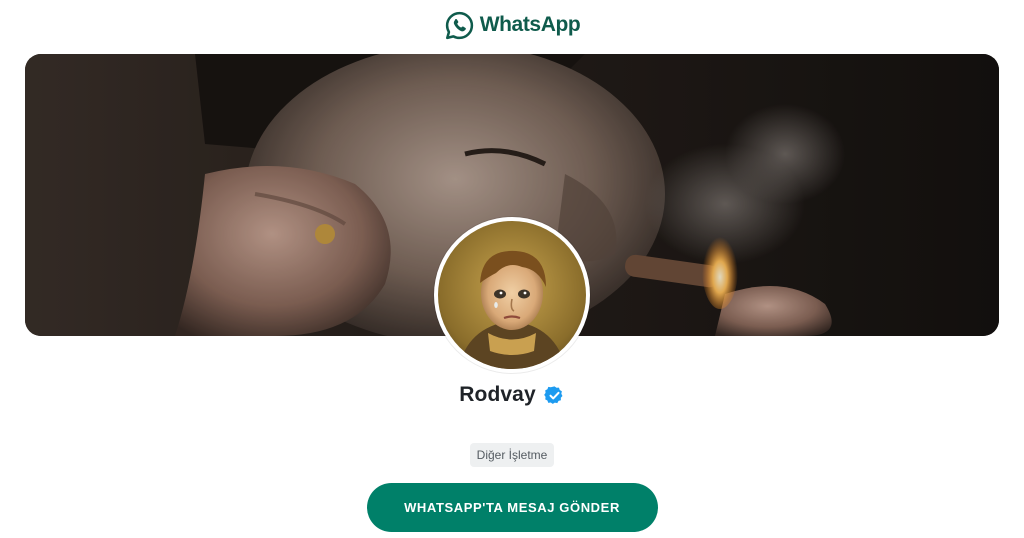  Describe the element at coordinates (497, 394) in the screenshot. I see `business-name: Rodvay` at that location.